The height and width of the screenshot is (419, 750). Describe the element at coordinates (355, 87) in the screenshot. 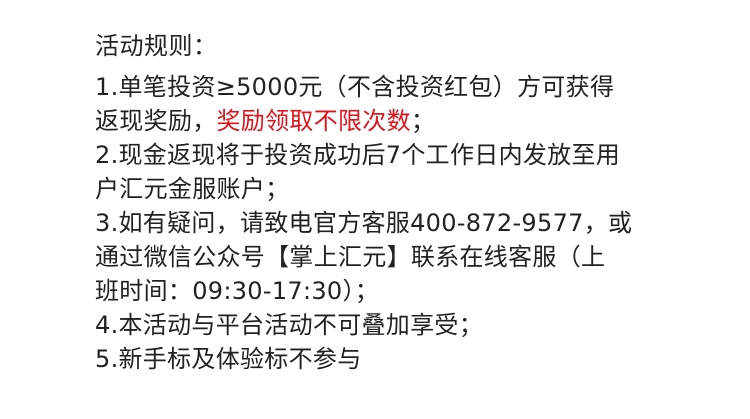

I see `rule-1-line-1: 1.单笔投资≥5000元（不含投资红包）方可获得` at that location.